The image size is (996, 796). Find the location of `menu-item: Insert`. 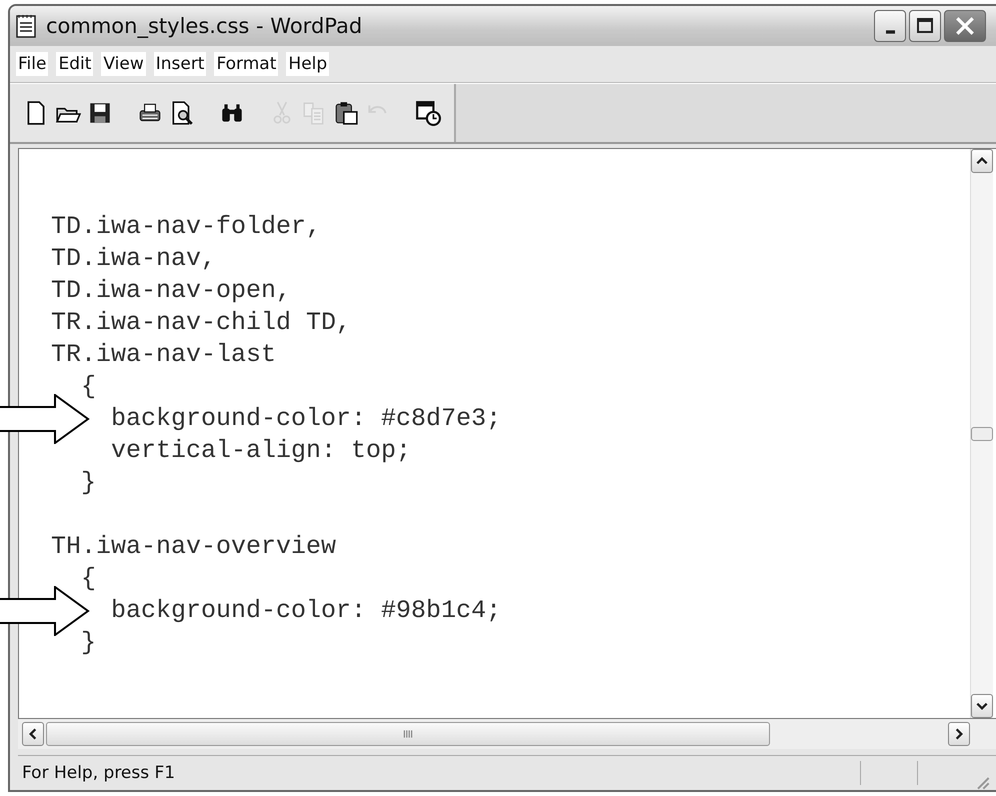

menu-item: Insert is located at coordinates (180, 64).